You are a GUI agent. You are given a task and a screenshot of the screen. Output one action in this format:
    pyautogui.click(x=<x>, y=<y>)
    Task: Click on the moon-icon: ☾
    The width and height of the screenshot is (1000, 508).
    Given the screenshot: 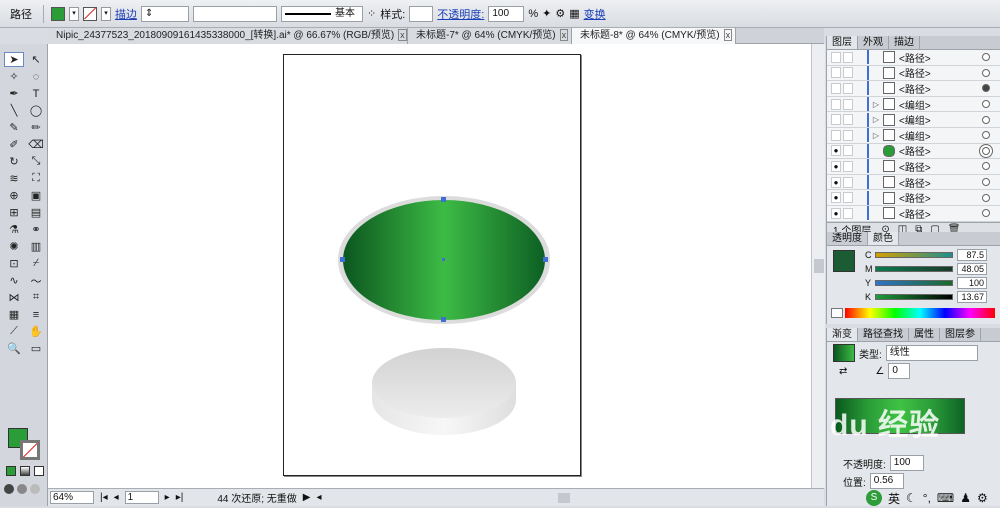 What is the action you would take?
    pyautogui.click(x=911, y=498)
    